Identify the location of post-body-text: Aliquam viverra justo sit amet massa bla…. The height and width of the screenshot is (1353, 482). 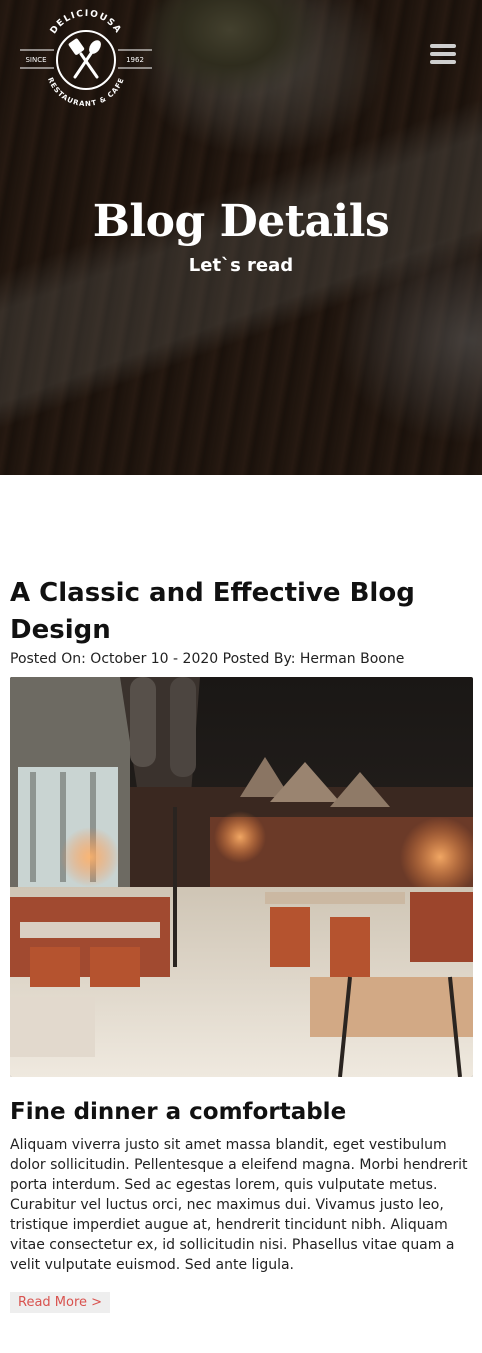
(239, 1205).